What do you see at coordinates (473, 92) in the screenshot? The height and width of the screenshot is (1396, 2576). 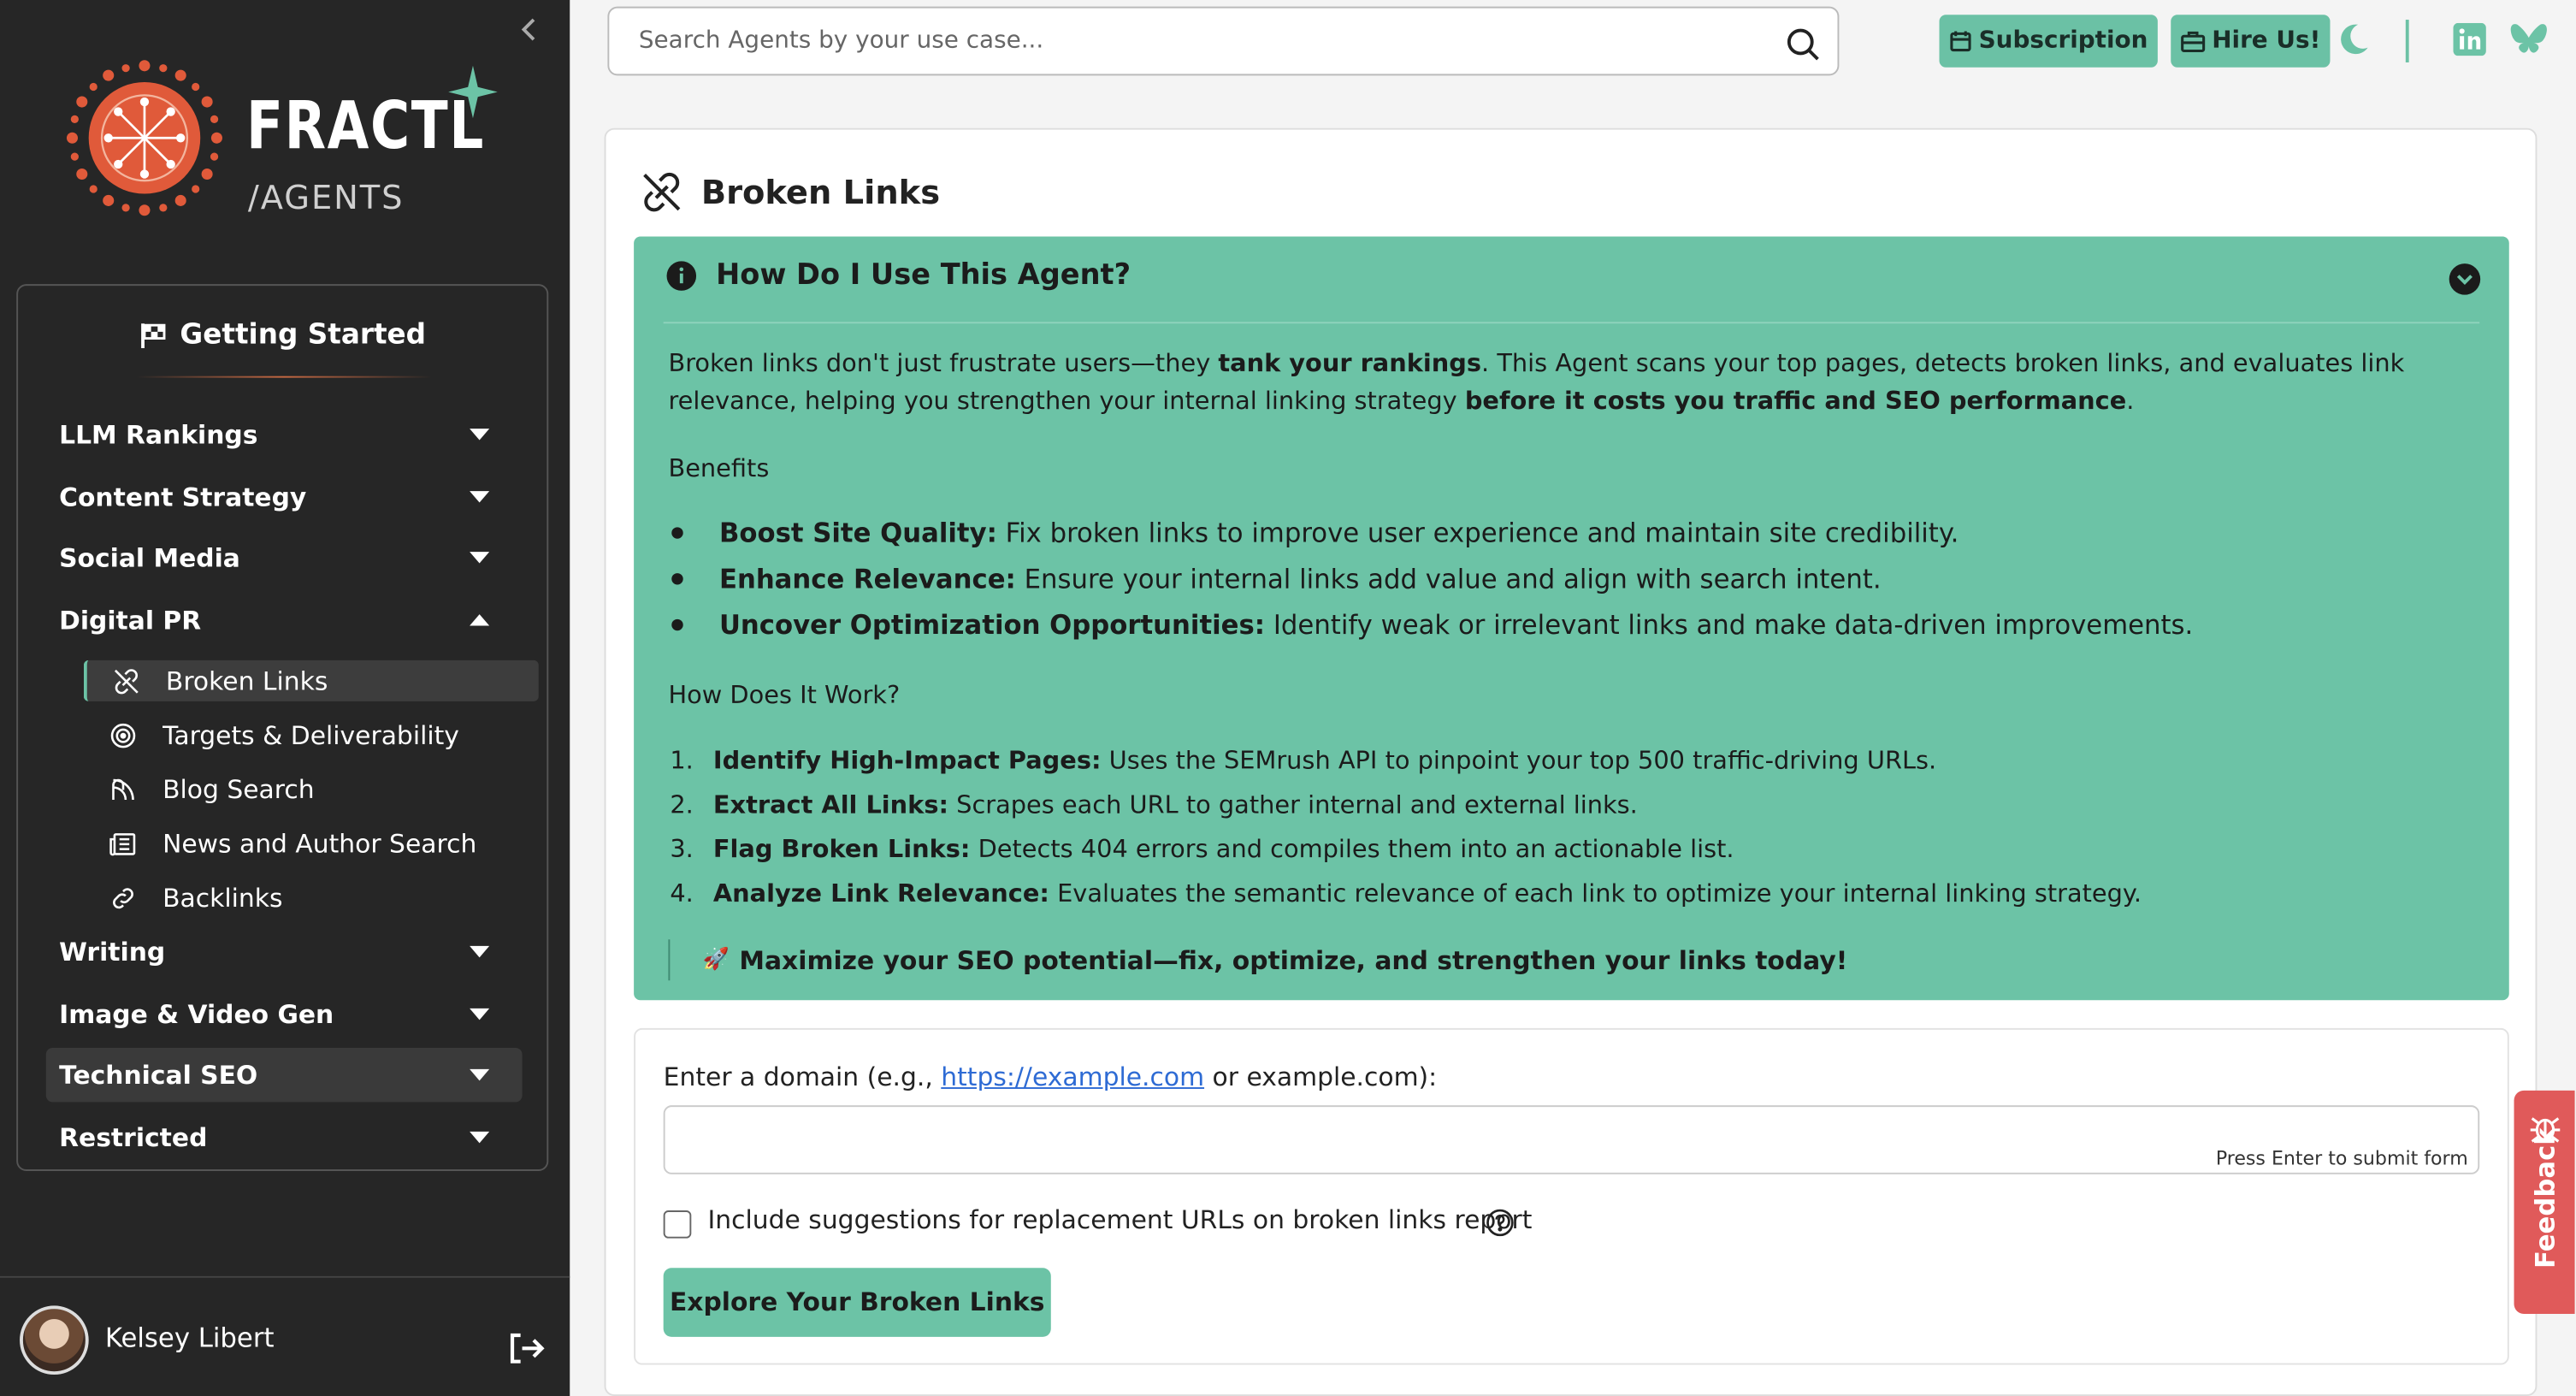 I see `sparkle-icon` at bounding box center [473, 92].